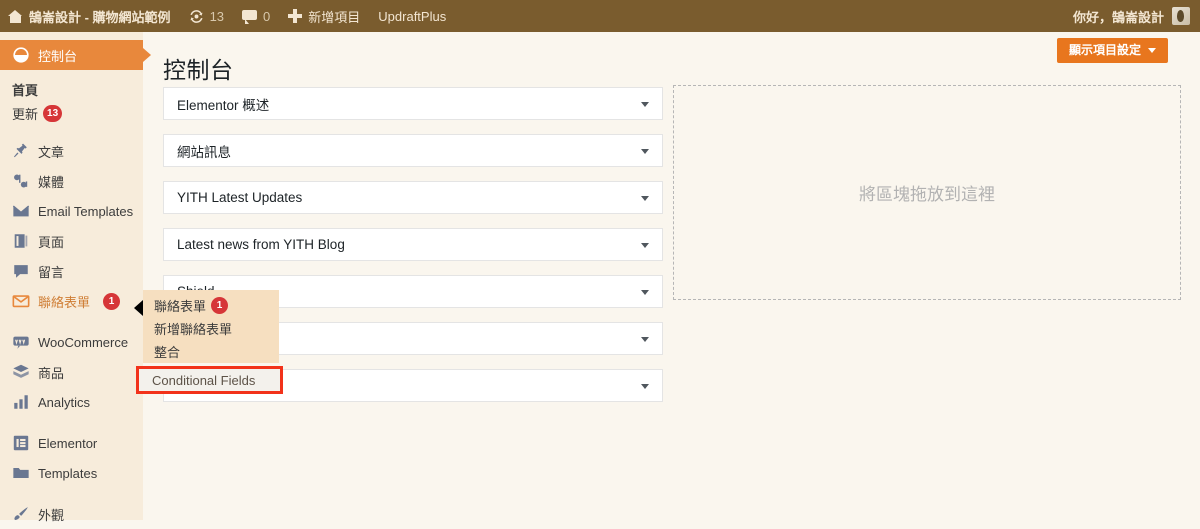 The width and height of the screenshot is (1200, 529). What do you see at coordinates (180, 306) in the screenshot?
I see `submenu-item-label: 聯絡表單` at bounding box center [180, 306].